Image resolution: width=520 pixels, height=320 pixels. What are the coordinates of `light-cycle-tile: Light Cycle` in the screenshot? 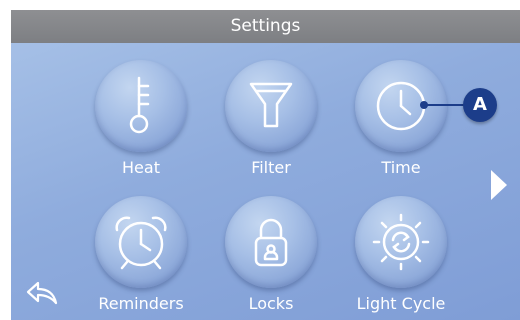 It's located at (401, 254).